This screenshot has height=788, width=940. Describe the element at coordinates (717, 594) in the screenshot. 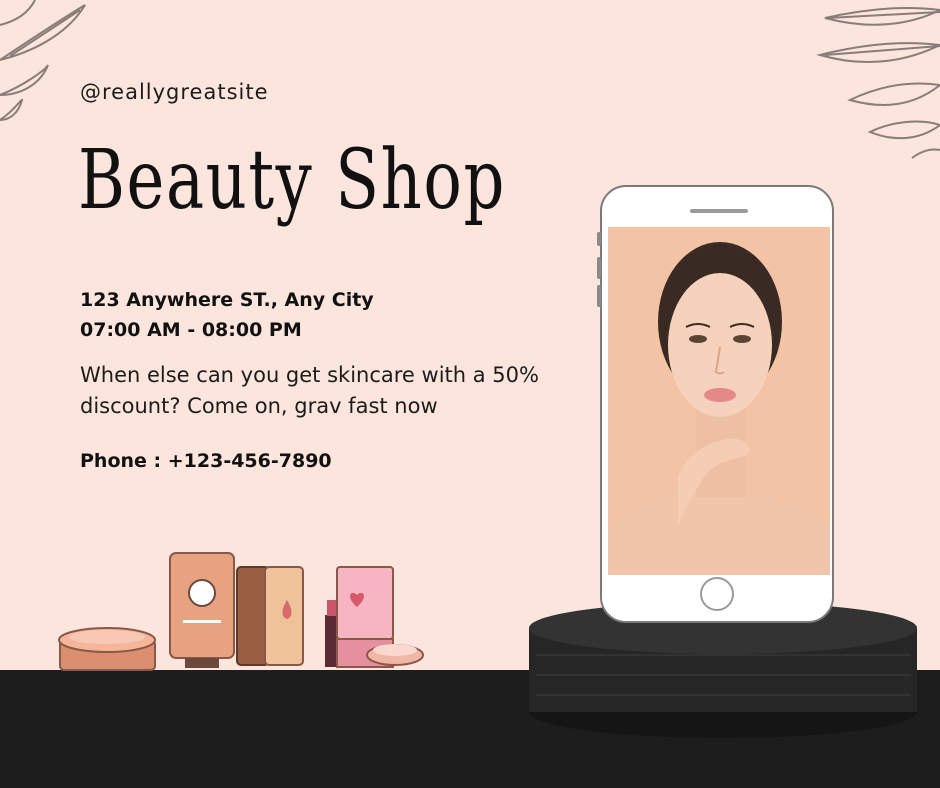

I see `phone-home-button` at that location.